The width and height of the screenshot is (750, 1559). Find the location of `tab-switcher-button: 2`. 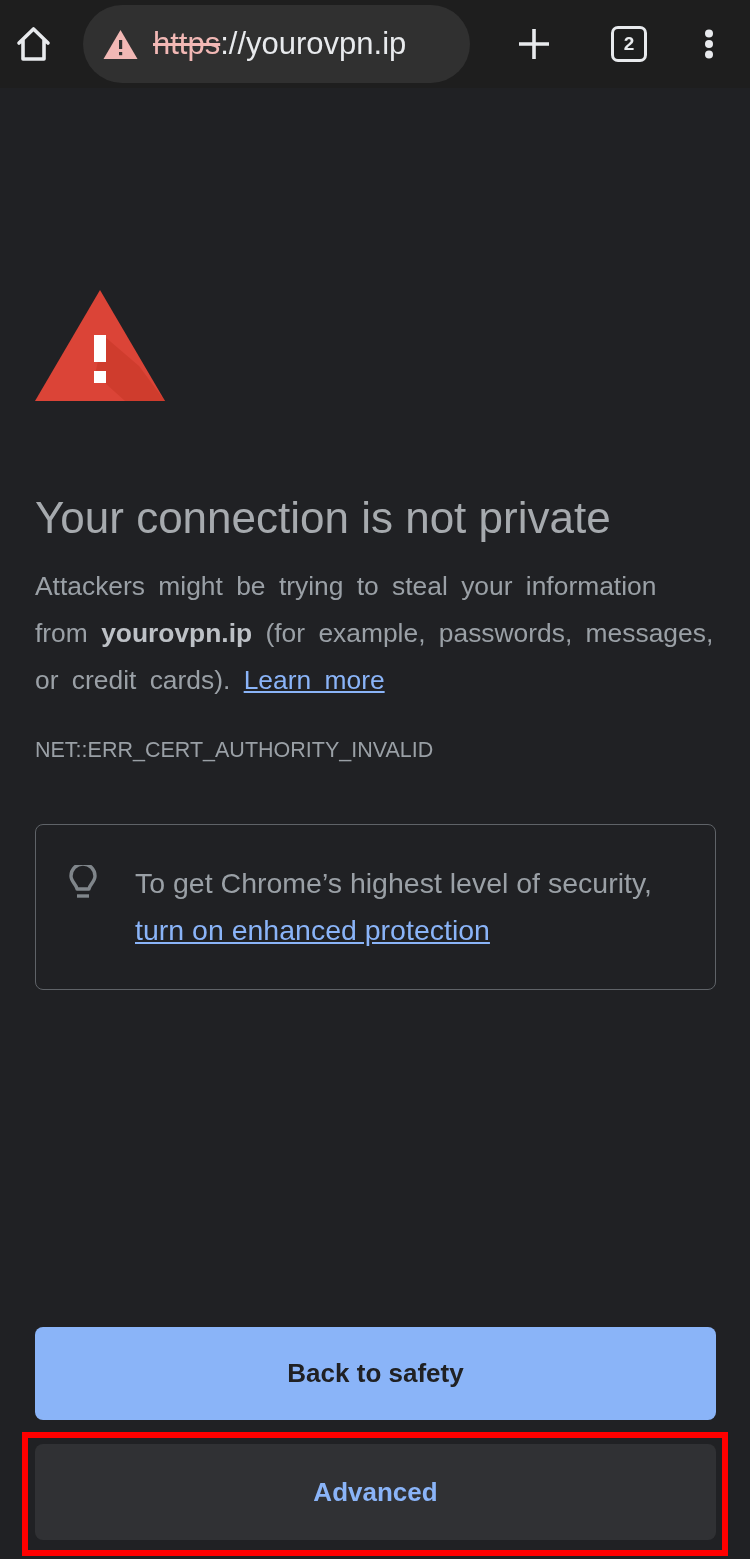

tab-switcher-button: 2 is located at coordinates (629, 44).